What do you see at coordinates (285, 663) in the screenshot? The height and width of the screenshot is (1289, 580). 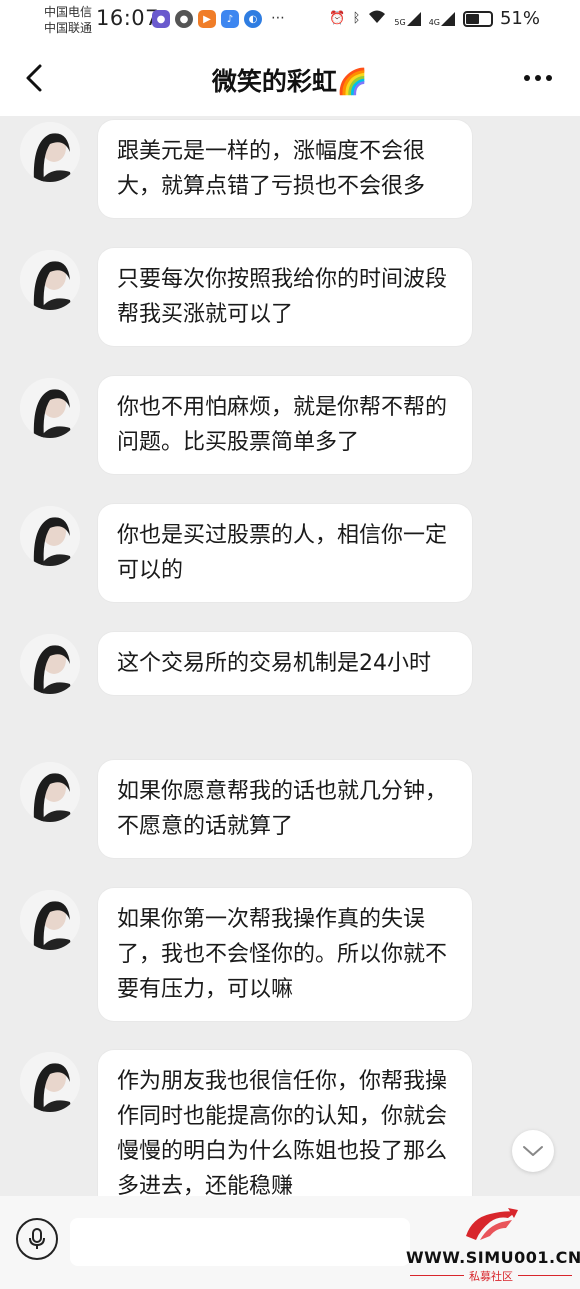 I see `message-bubble: 这个交易所的交易机制是24小时` at bounding box center [285, 663].